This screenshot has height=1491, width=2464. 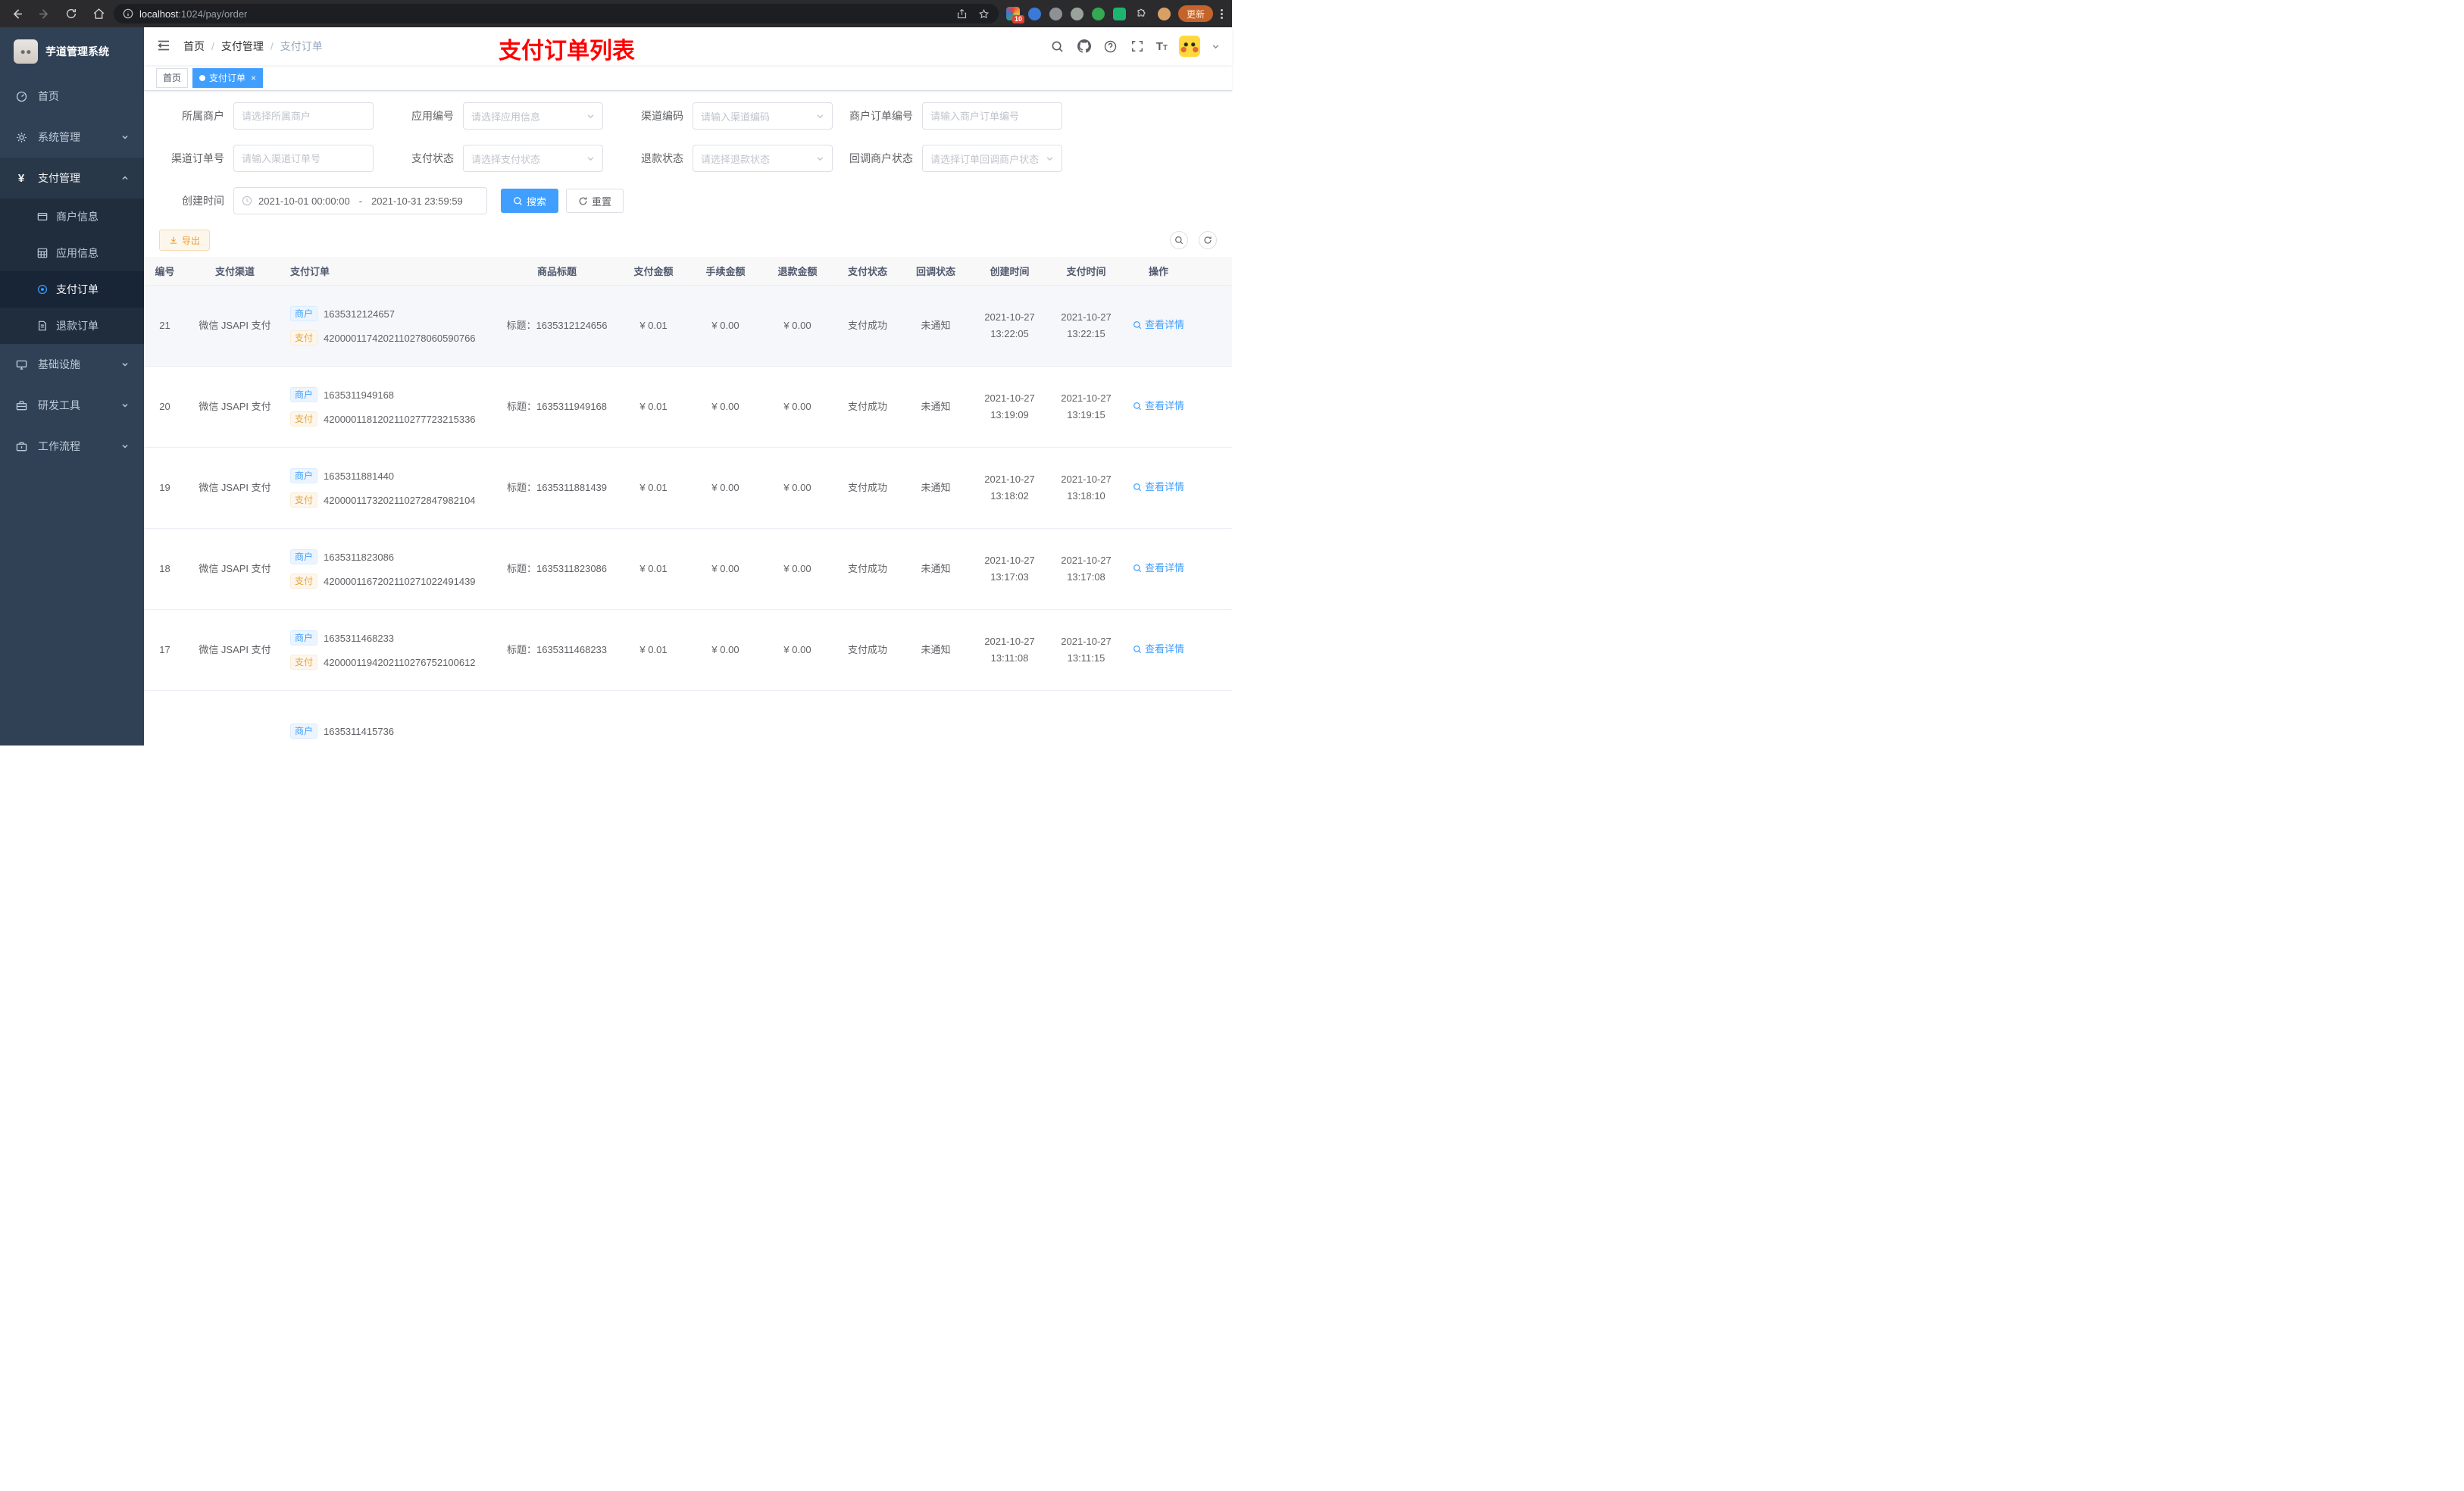 I want to click on payment-submenu: 商户信息 应用信息 支付订单 退款订单, so click(x=72, y=271).